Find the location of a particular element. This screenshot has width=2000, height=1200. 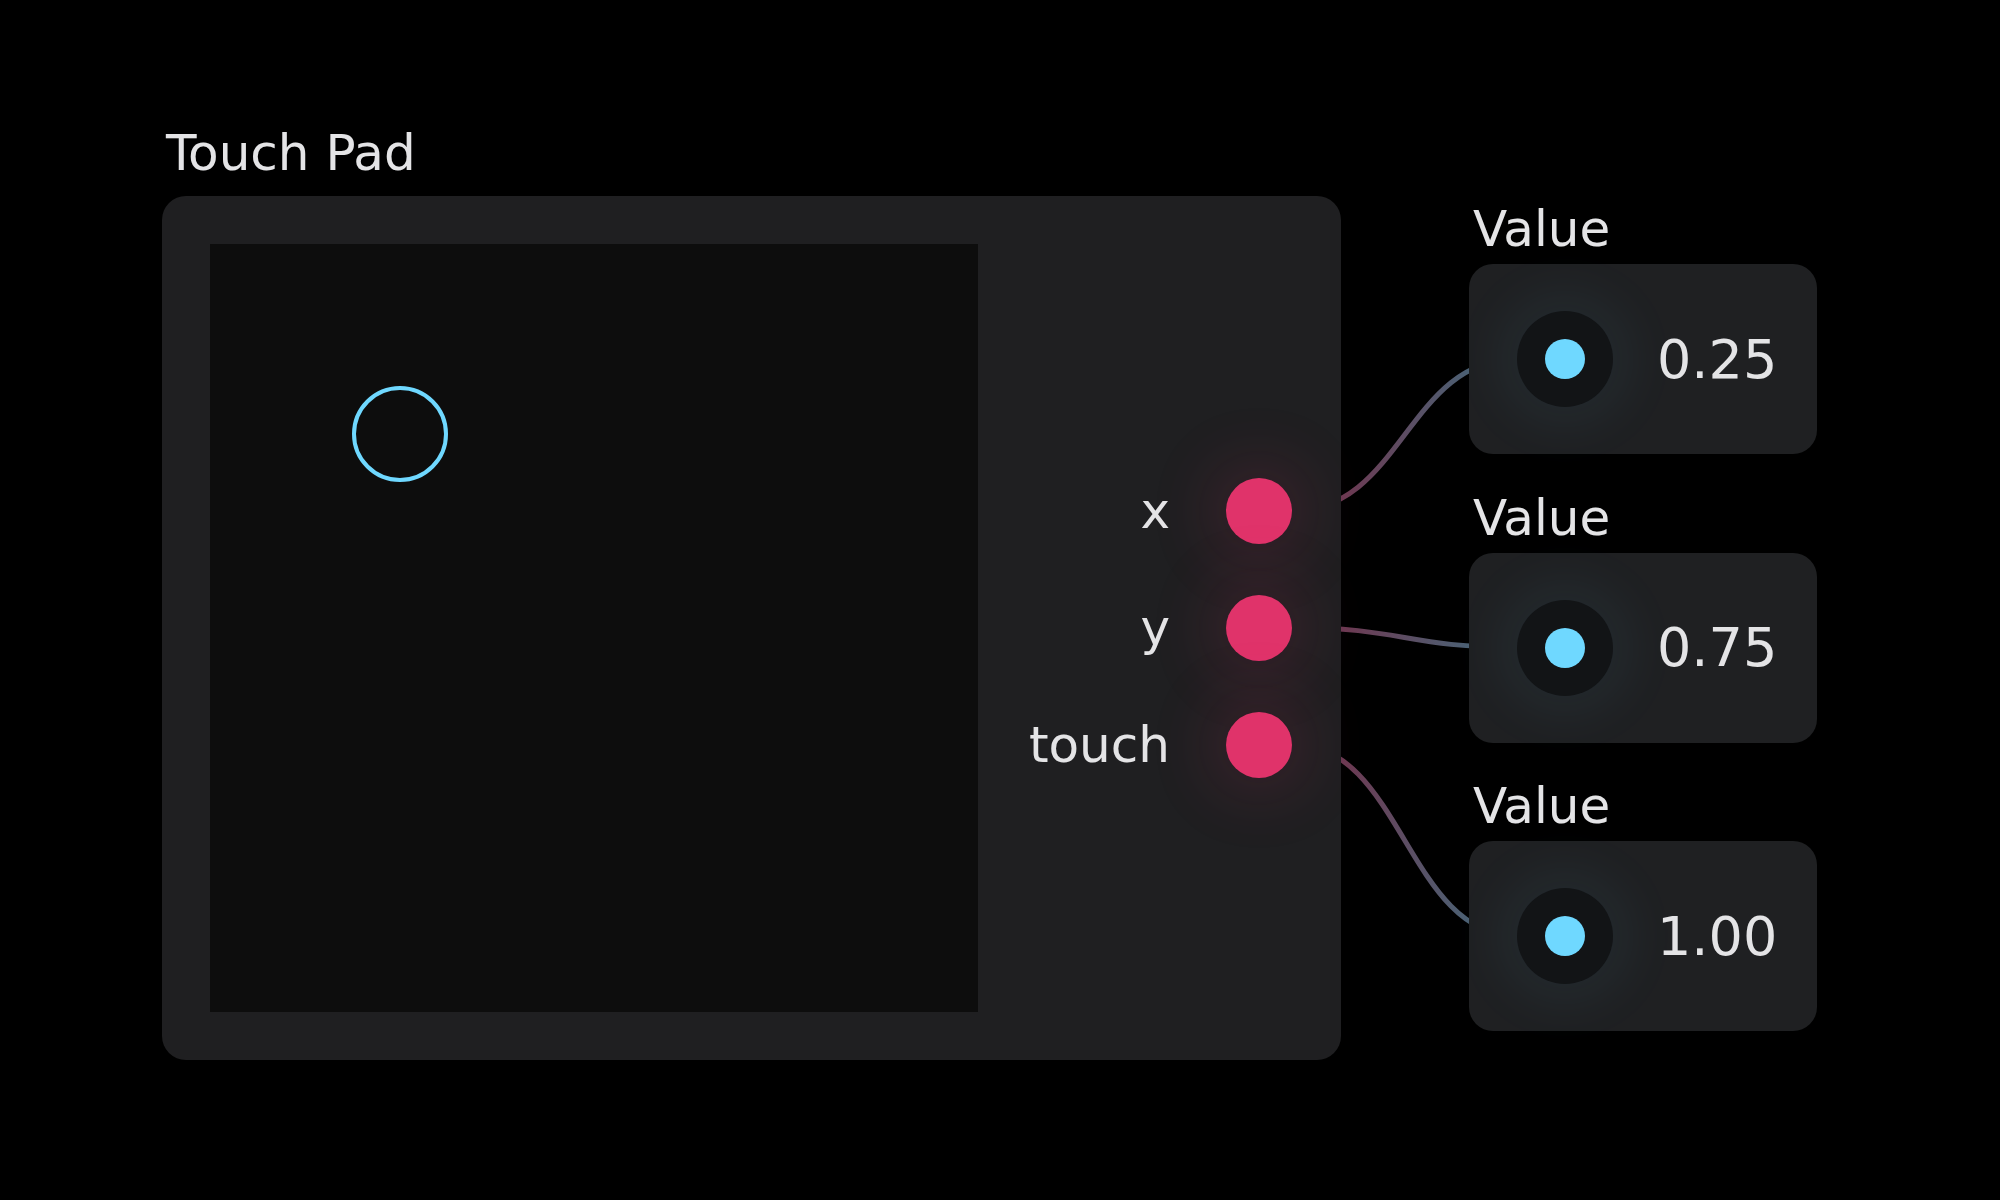

value-readout: 1.00 is located at coordinates (1717, 936).